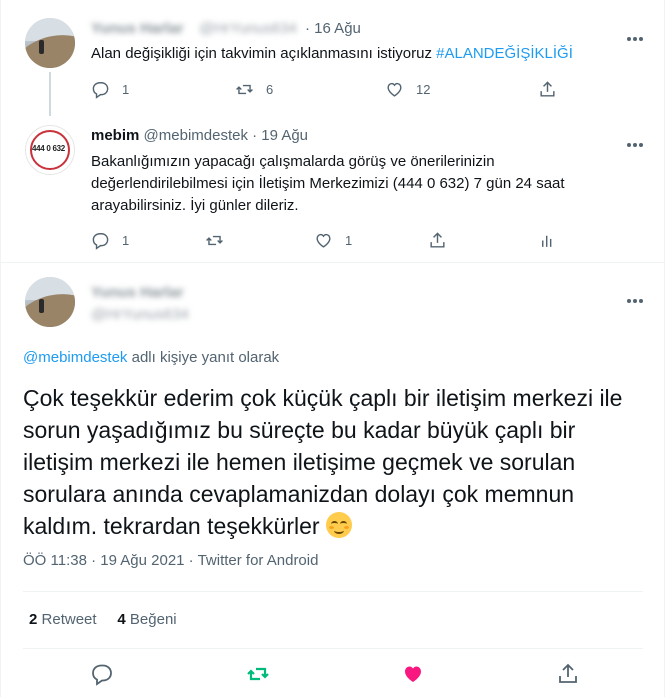 Image resolution: width=665 pixels, height=698 pixels. Describe the element at coordinates (196, 135) in the screenshot. I see `author-handle: @mebimdestek` at that location.